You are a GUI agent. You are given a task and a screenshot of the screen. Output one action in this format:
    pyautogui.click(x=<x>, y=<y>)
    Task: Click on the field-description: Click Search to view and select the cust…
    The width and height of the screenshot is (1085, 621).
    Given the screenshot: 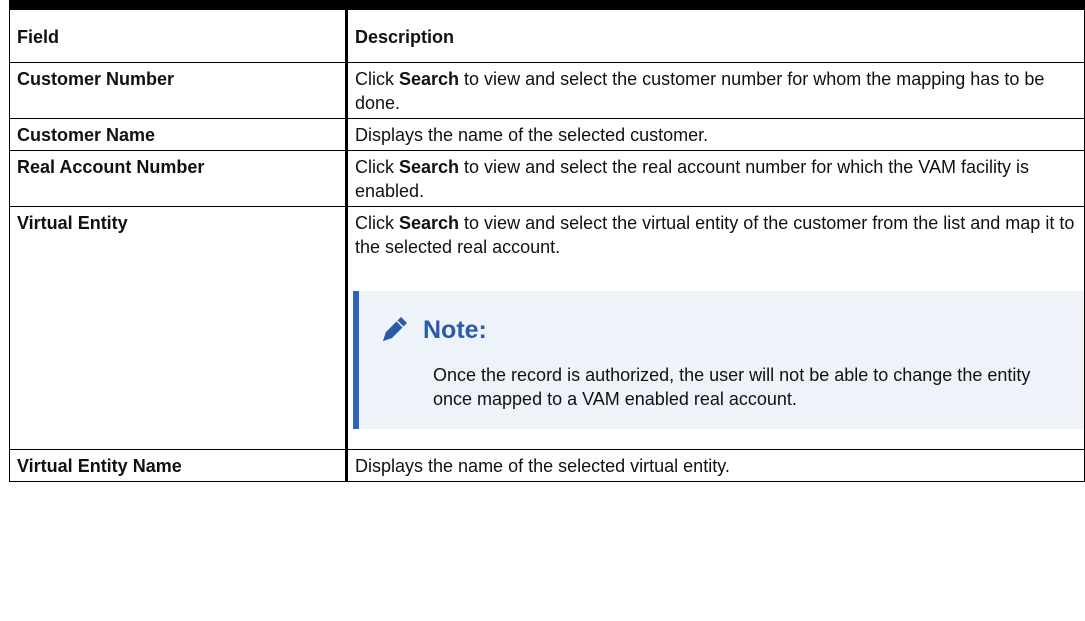 What is the action you would take?
    pyautogui.click(x=715, y=90)
    